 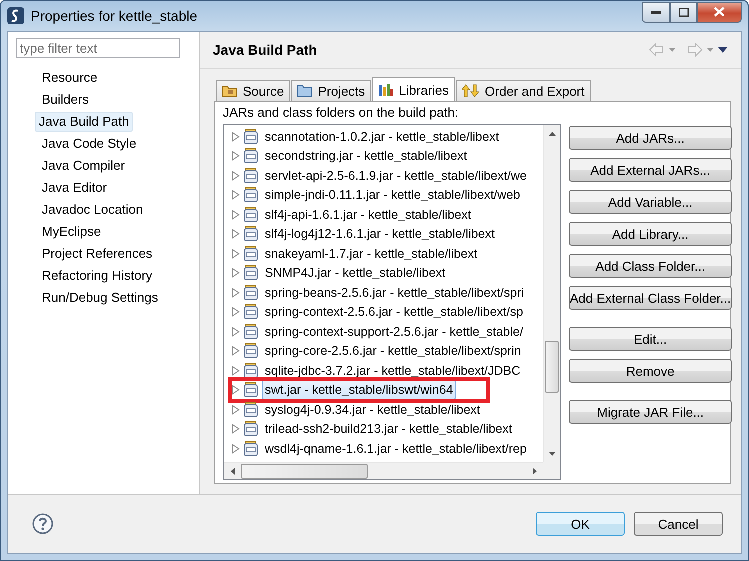 What do you see at coordinates (551, 293) in the screenshot?
I see `vertical-scrollbar` at bounding box center [551, 293].